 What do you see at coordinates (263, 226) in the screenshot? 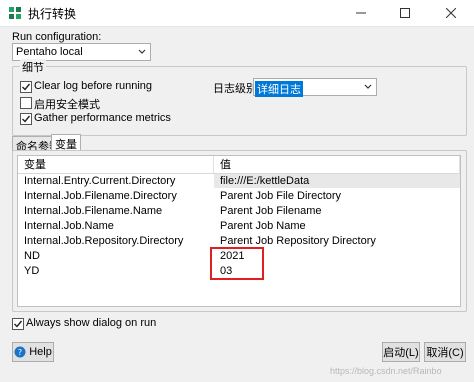
I see `variable-value: Parent Job Name` at bounding box center [263, 226].